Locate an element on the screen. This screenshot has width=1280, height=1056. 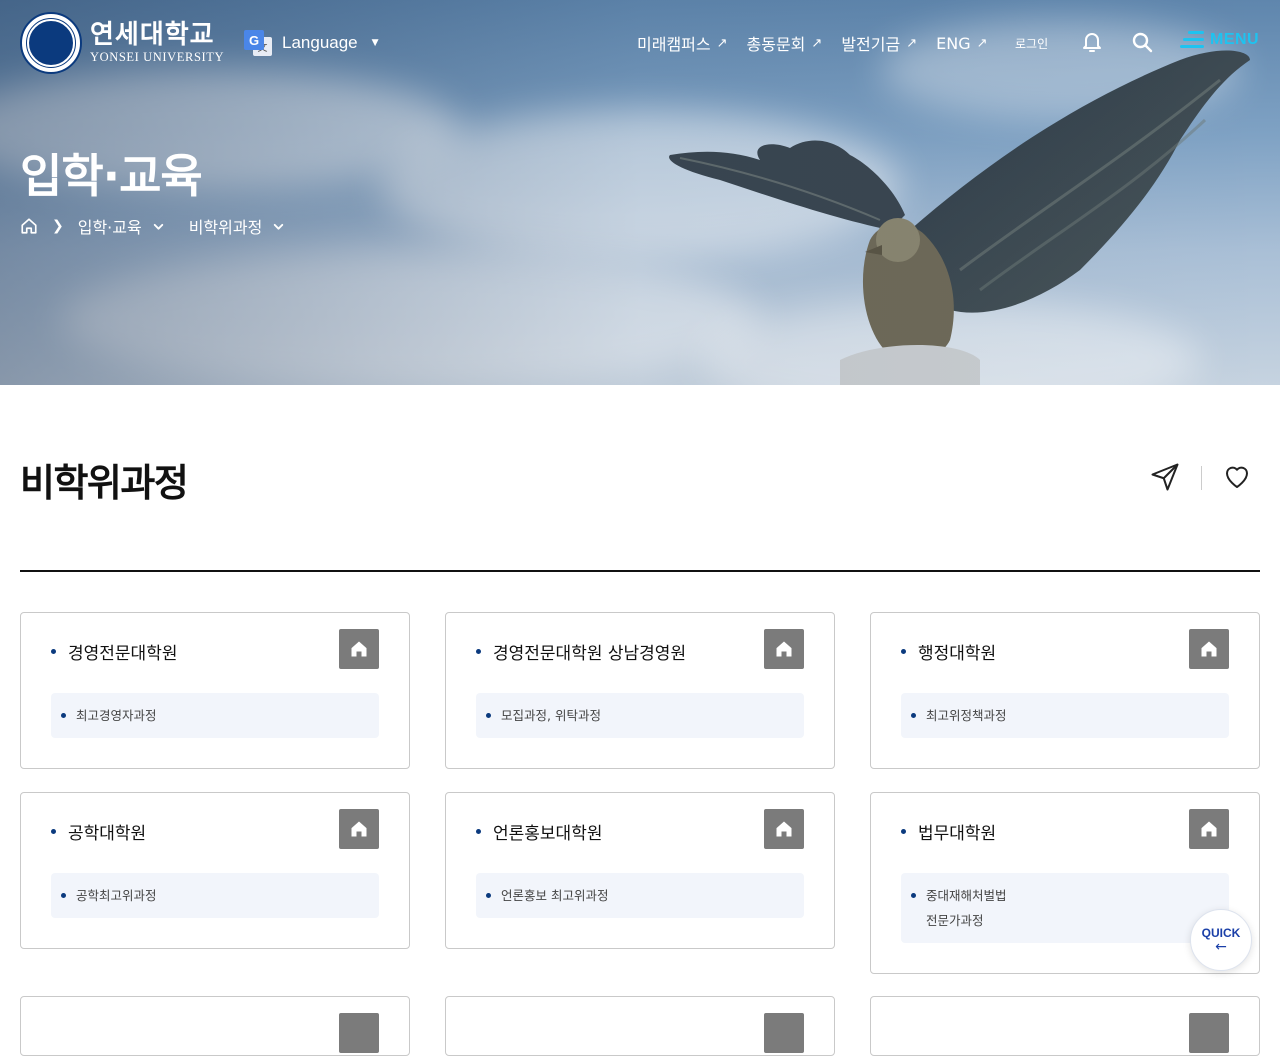
university-logo: 연세대학교 YONSEI UNIVERSITY is located at coordinates (122, 43).